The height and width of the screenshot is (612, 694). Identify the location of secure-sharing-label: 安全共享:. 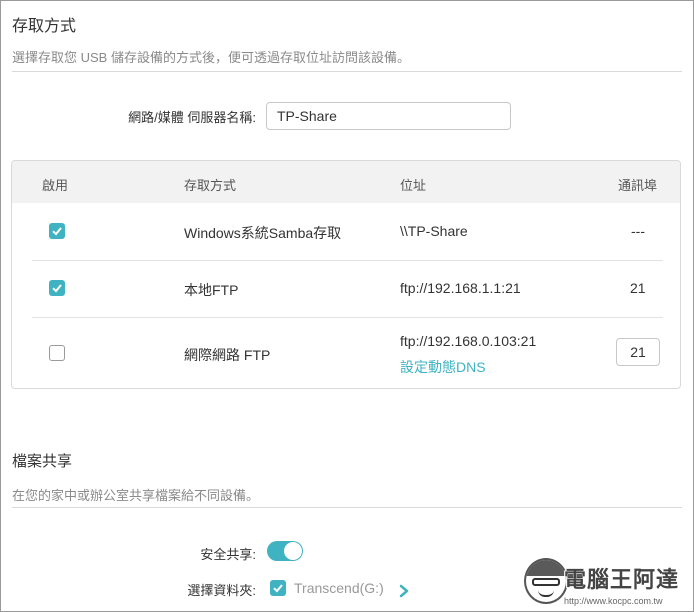
(228, 554).